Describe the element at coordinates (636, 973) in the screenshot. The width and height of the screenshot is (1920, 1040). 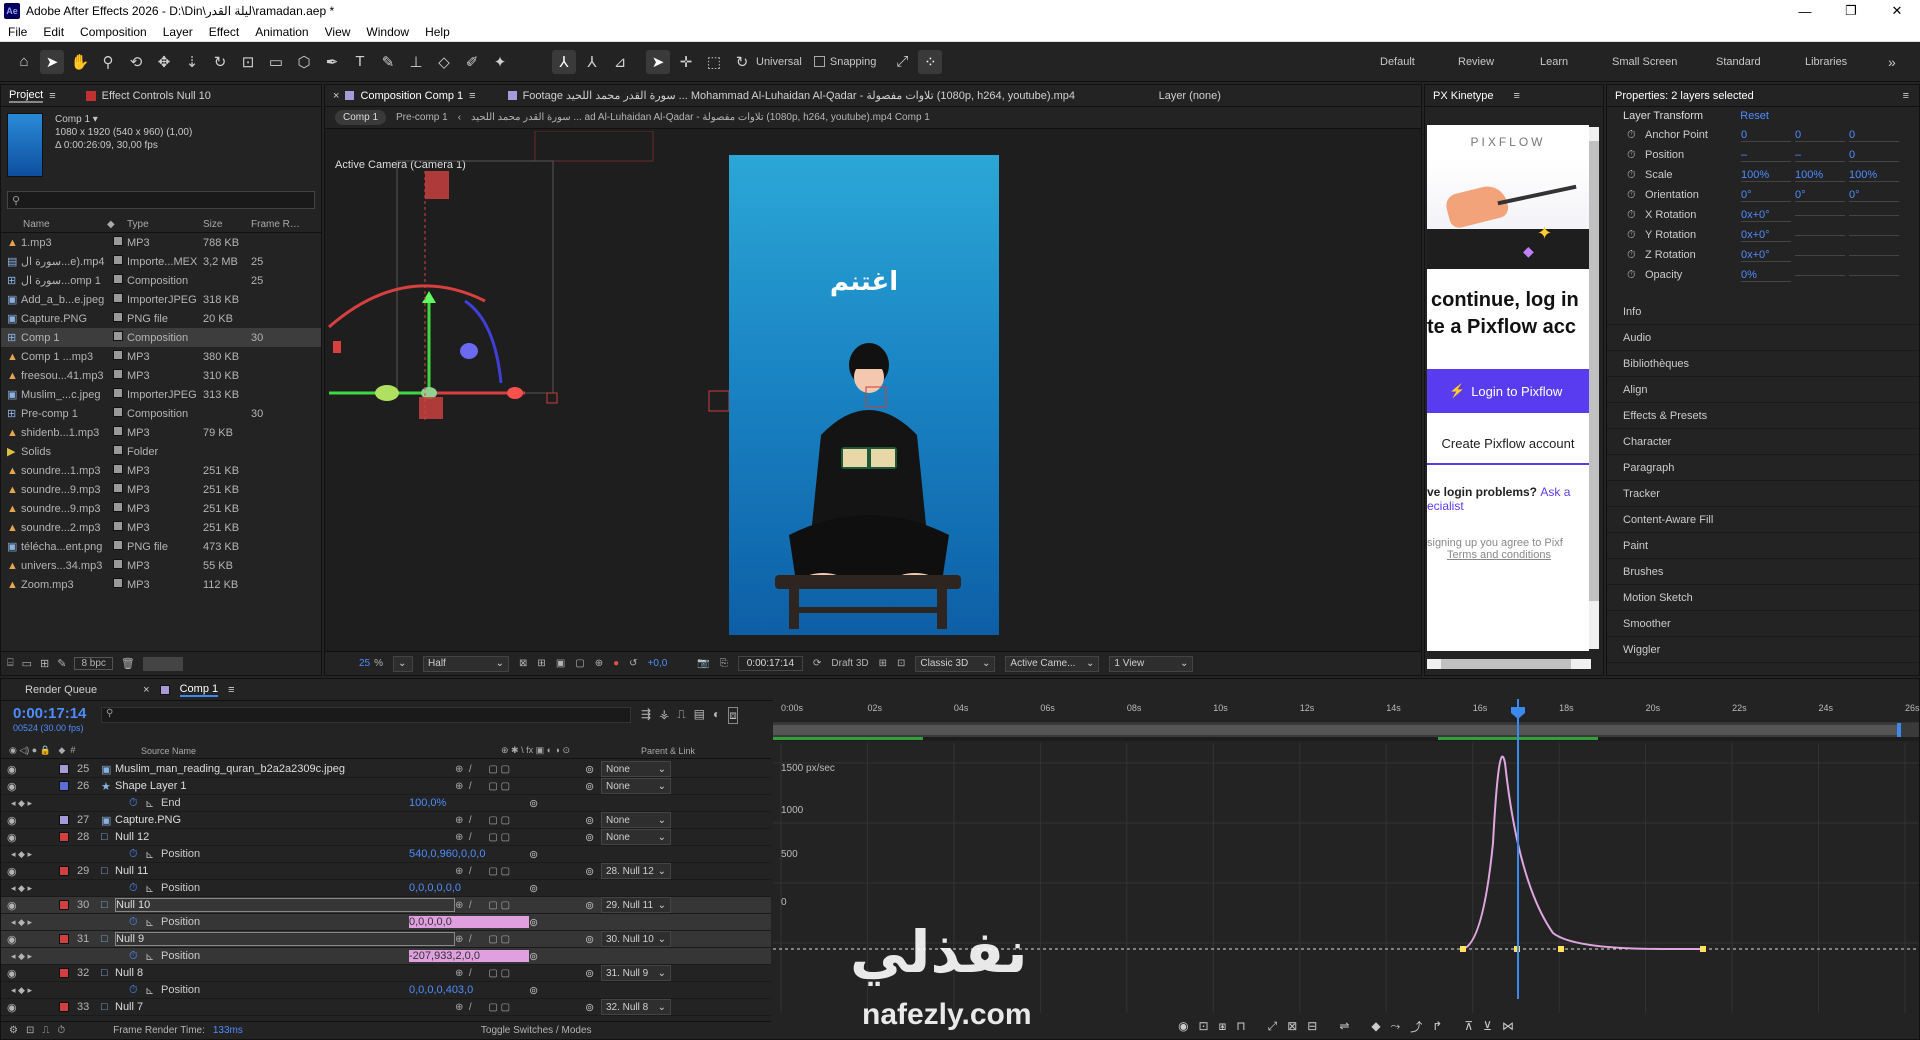
I see `parent-dropdown: 31. Null 9 ⌄` at that location.